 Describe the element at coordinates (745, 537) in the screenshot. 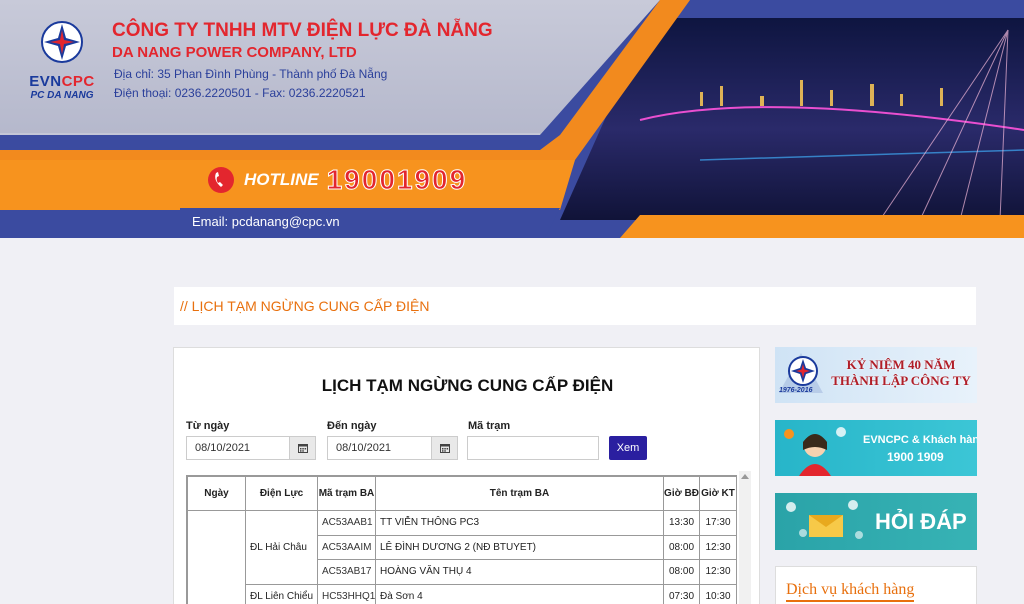

I see `table-scrollbar` at that location.